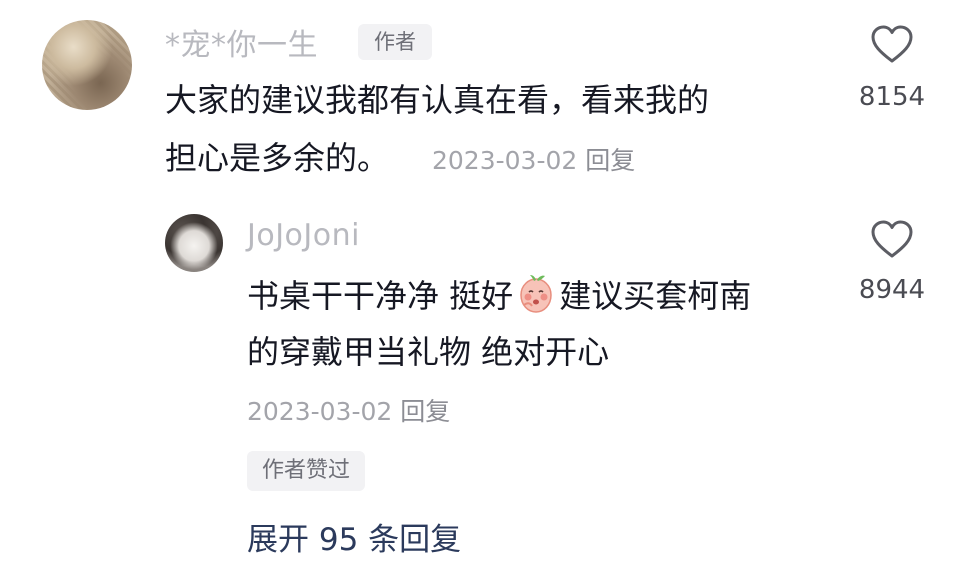 The image size is (958, 578). Describe the element at coordinates (303, 235) in the screenshot. I see `reply-username: JoJoJoni` at that location.